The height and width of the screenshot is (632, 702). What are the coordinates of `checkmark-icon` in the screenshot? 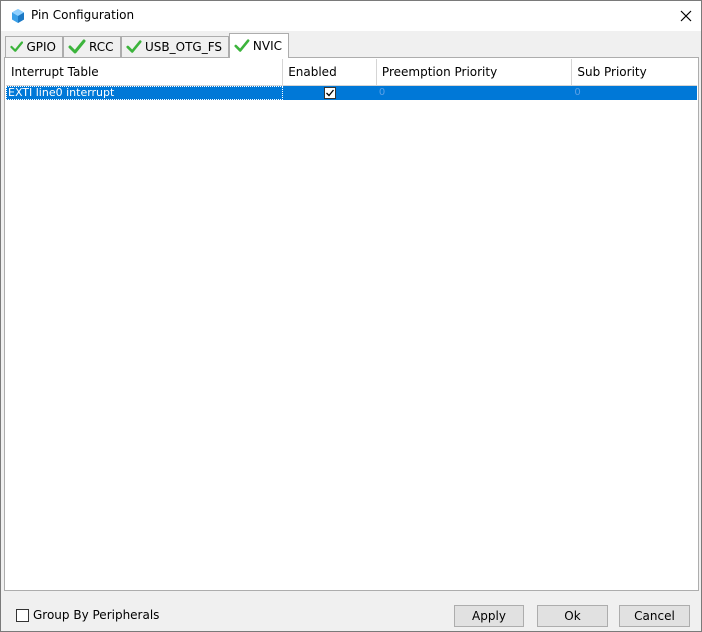 It's located at (330, 93).